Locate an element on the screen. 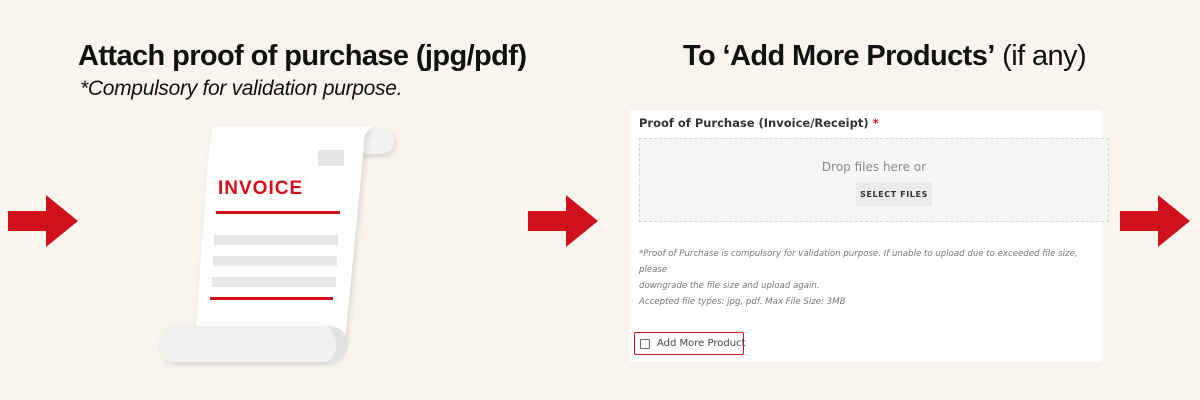 The image size is (1200, 400). invoice-title: INVOICE is located at coordinates (261, 188).